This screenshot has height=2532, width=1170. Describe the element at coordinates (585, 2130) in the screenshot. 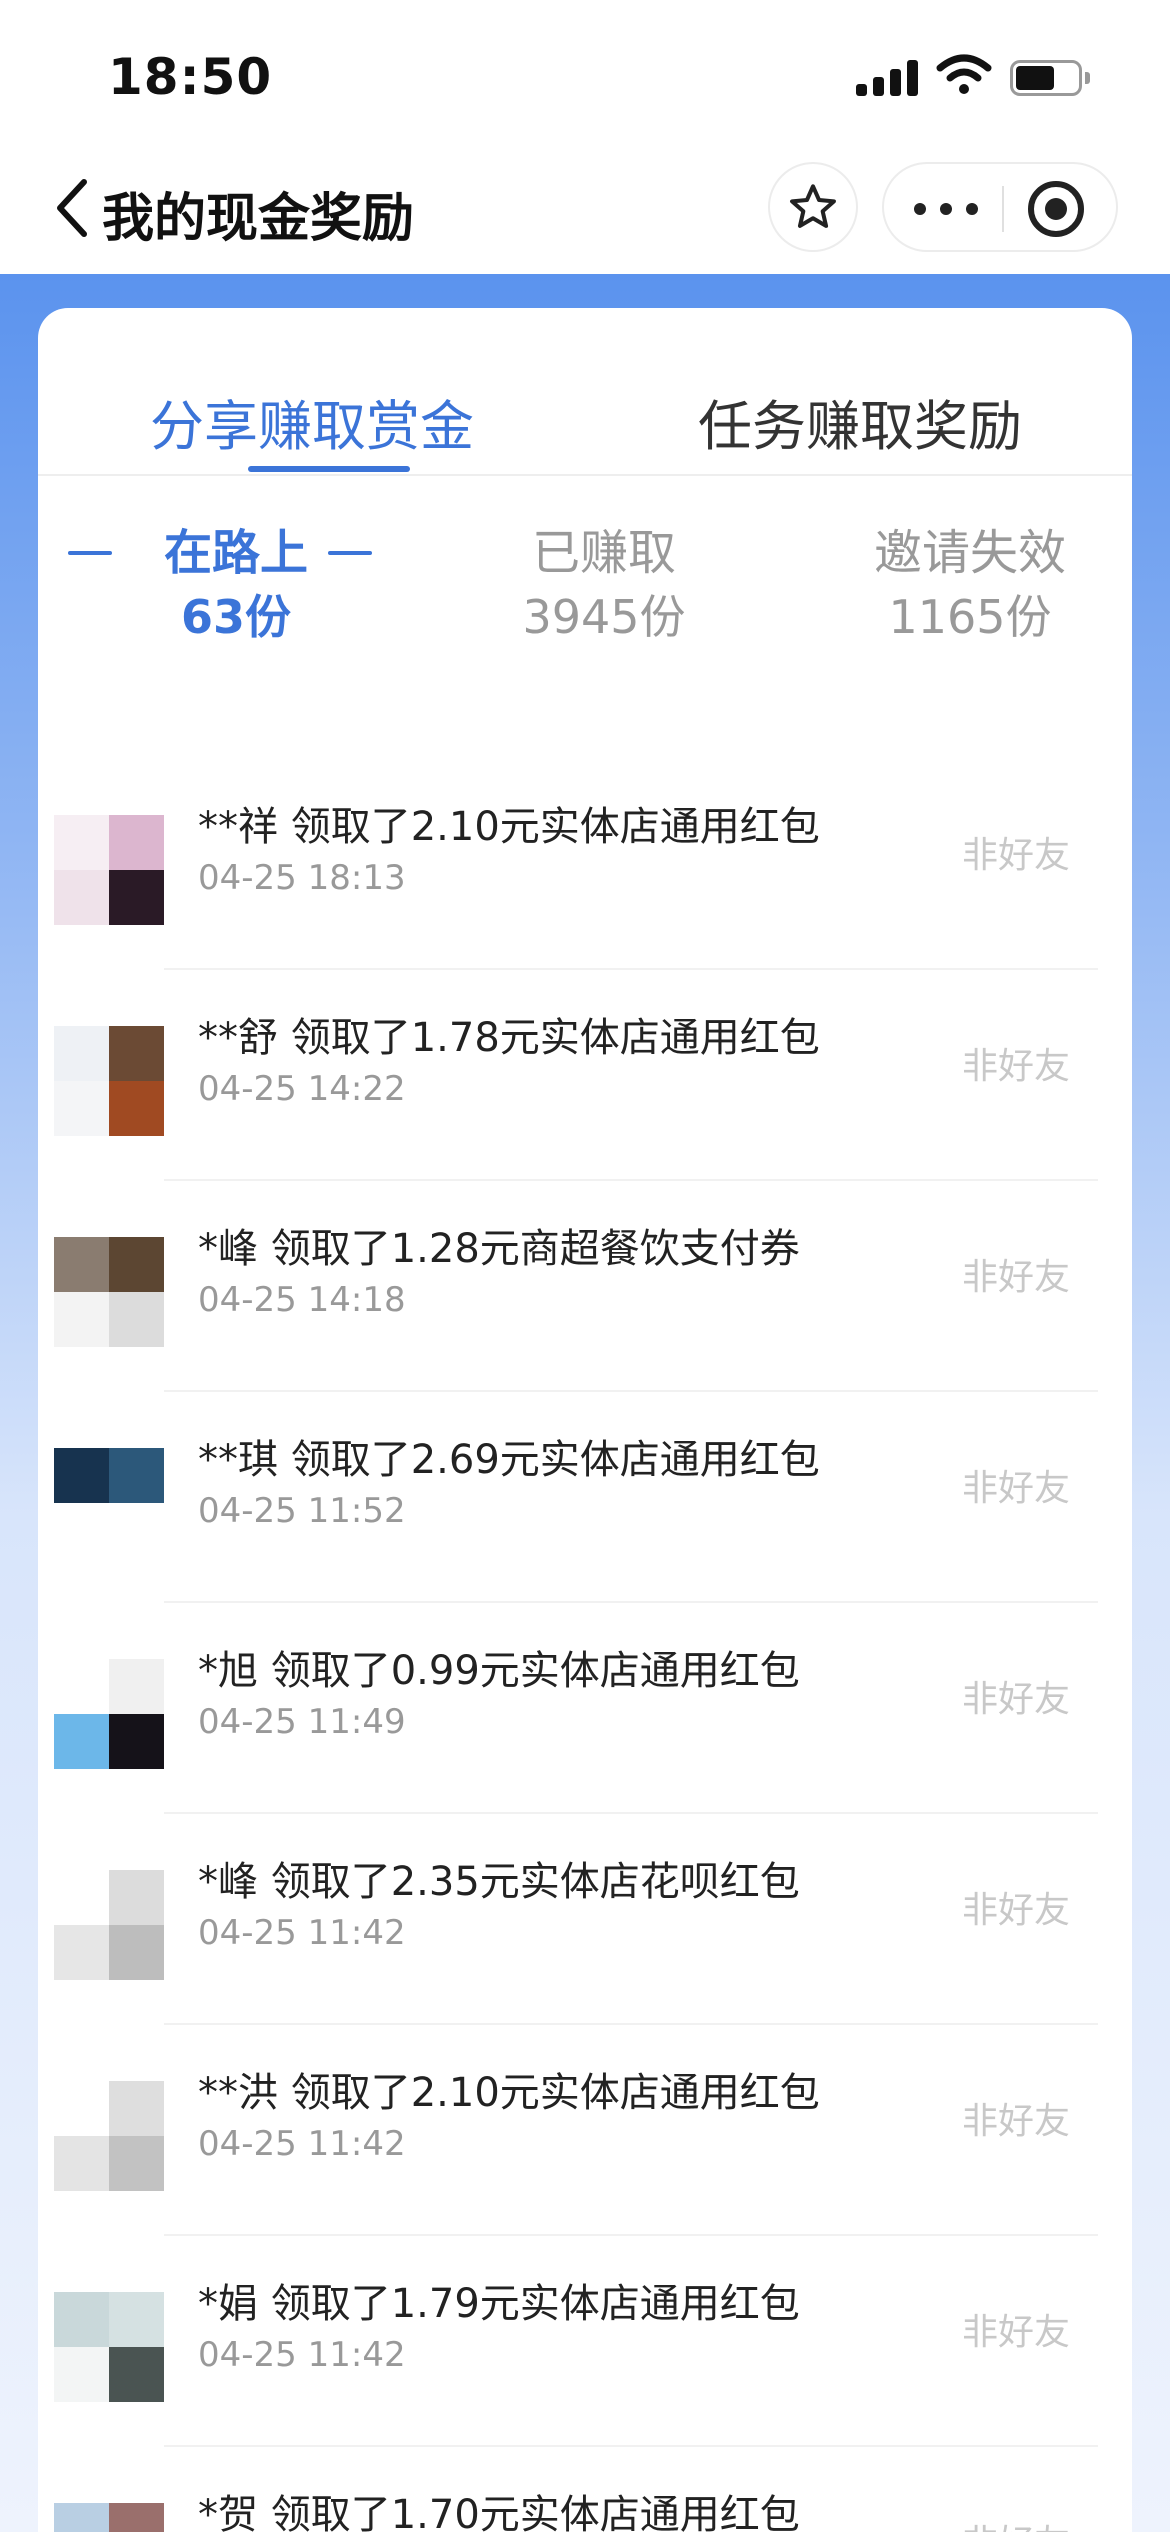

I see `list-item: **洪 领取了2.10元实体店通用红包 04-25 11:42 非好友` at that location.